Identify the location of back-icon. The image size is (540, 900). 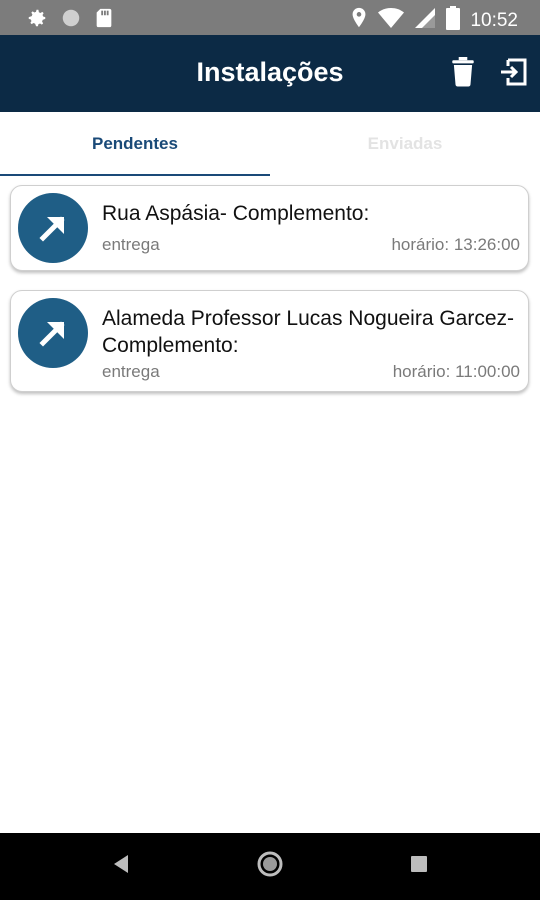
(121, 866).